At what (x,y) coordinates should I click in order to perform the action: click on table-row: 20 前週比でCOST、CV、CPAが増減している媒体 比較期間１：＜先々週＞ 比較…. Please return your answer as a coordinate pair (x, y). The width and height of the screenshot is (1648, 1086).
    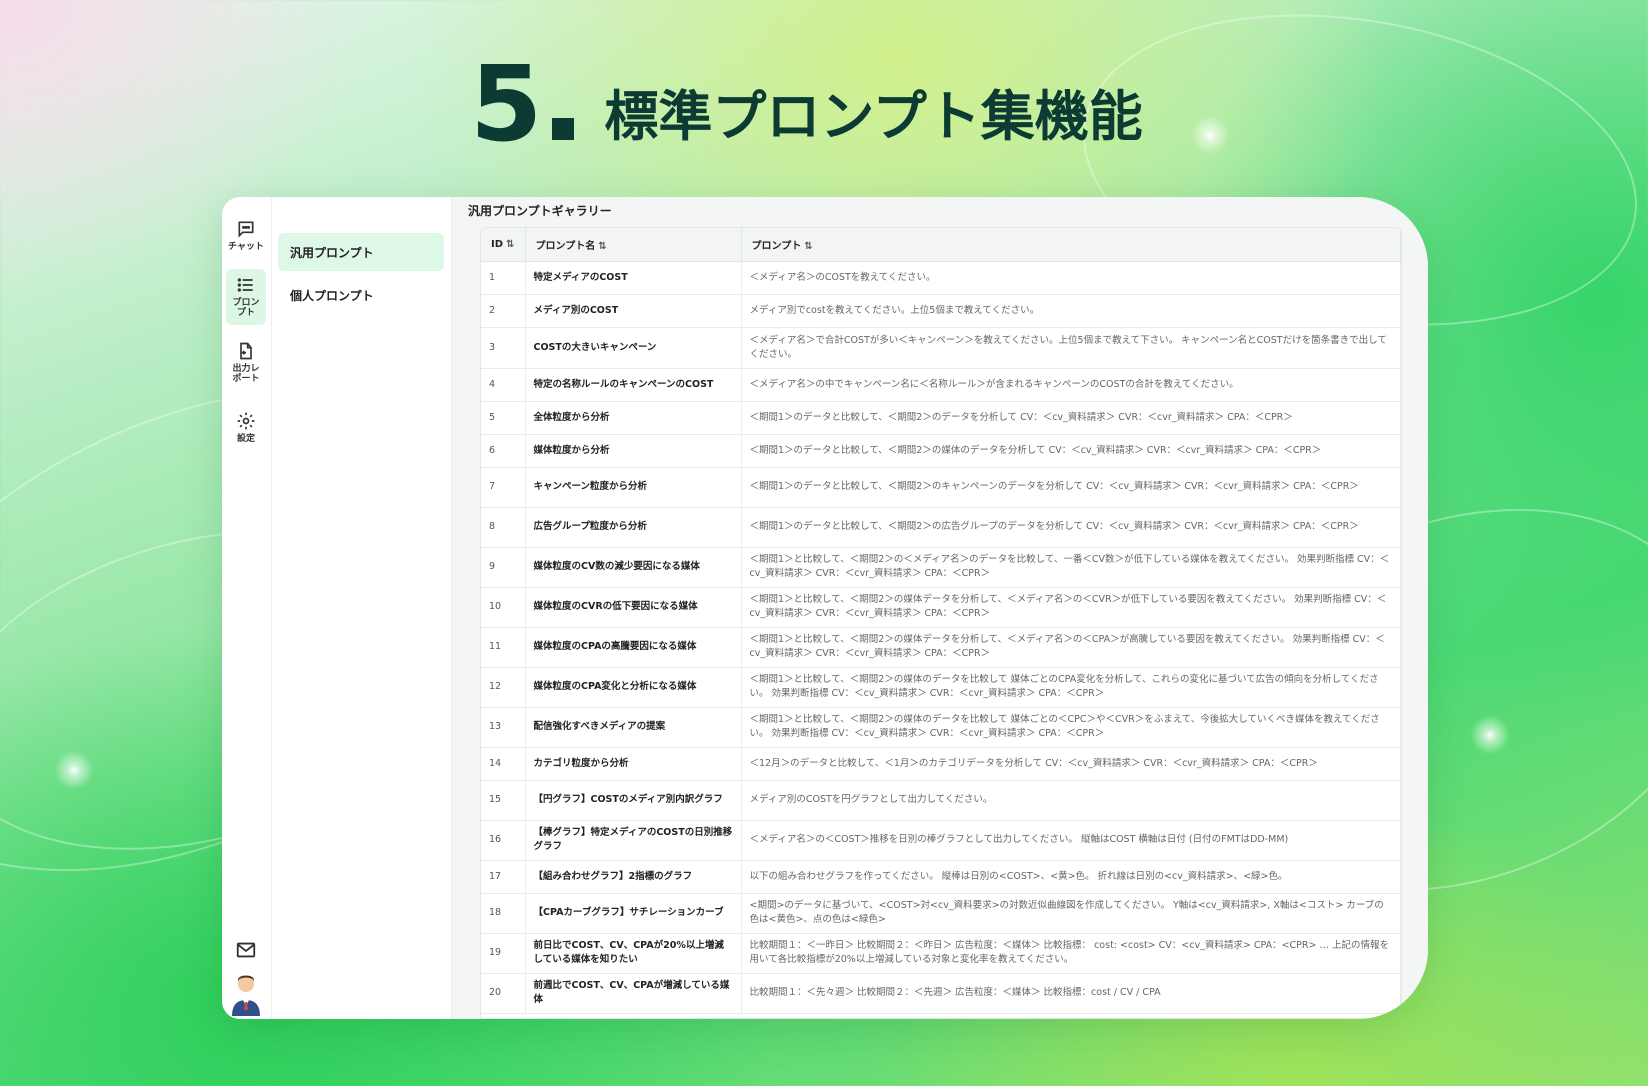
    Looking at the image, I should click on (941, 993).